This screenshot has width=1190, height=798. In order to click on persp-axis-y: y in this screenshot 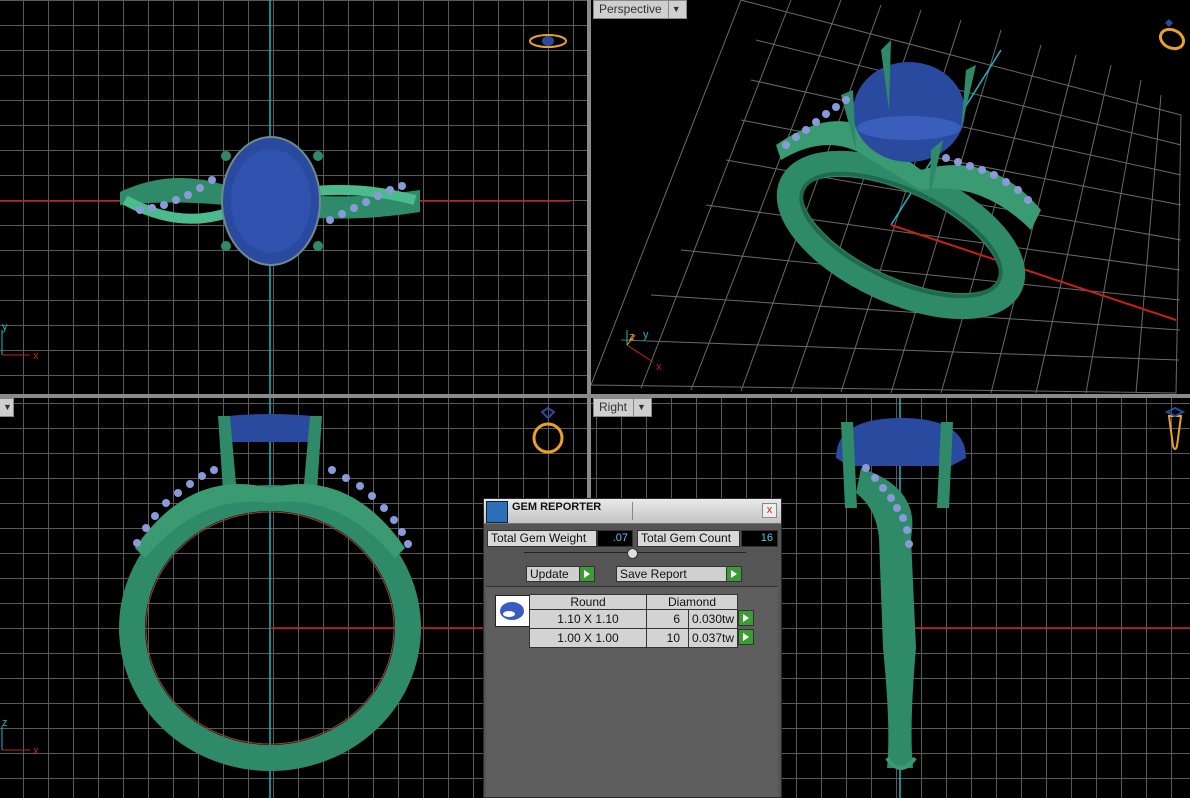, I will do `click(646, 335)`.